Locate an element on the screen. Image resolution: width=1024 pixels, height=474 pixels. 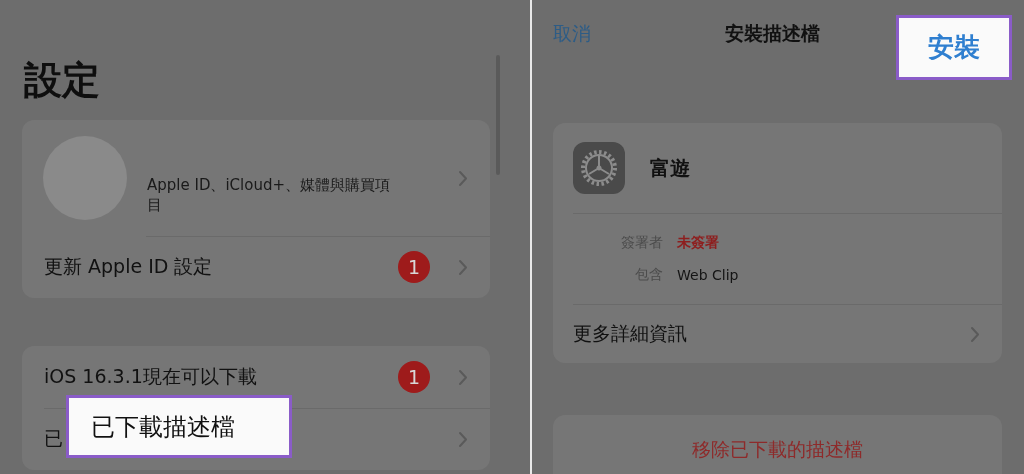
settings-row: iOS 16.3.1現在可以下載 is located at coordinates (150, 377).